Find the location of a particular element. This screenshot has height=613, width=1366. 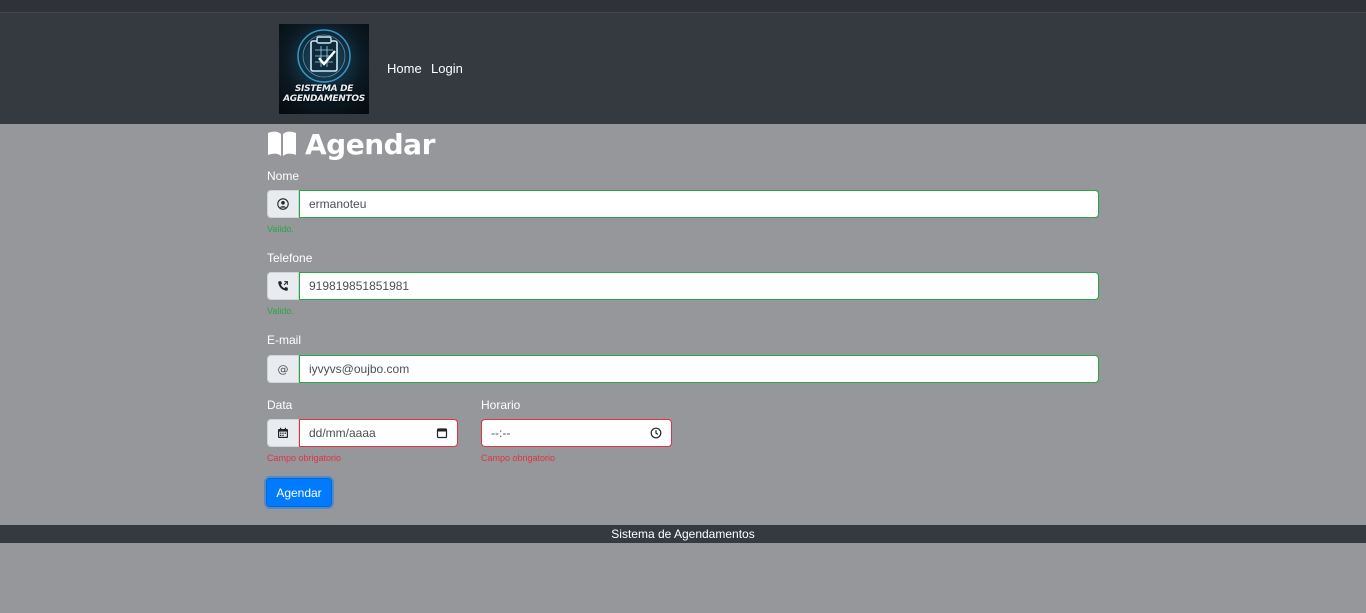

page-title: Agendar is located at coordinates (350, 144).